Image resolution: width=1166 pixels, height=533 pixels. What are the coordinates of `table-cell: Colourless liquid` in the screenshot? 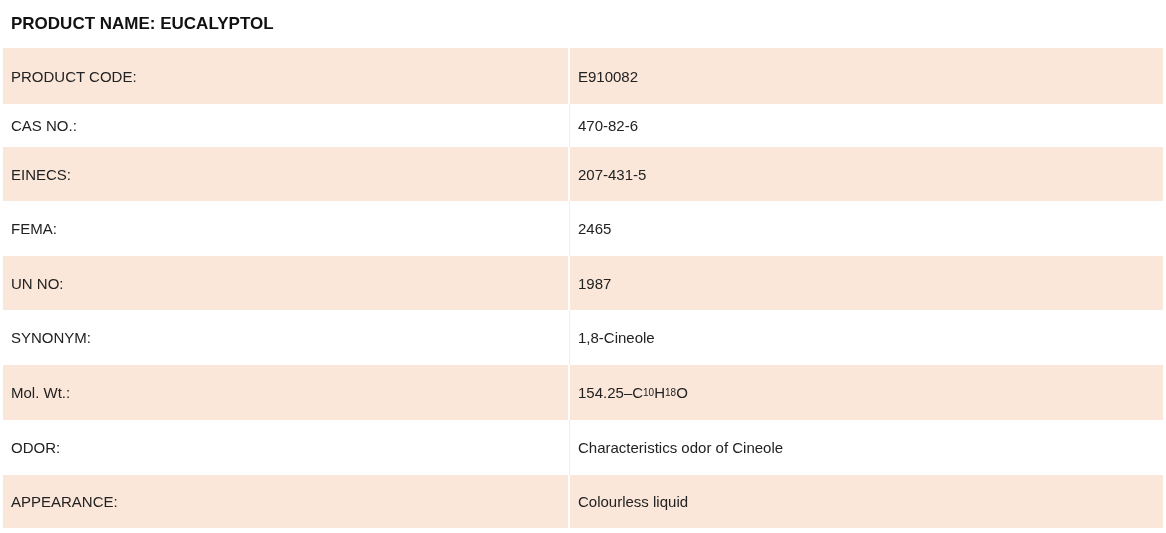 It's located at (866, 501).